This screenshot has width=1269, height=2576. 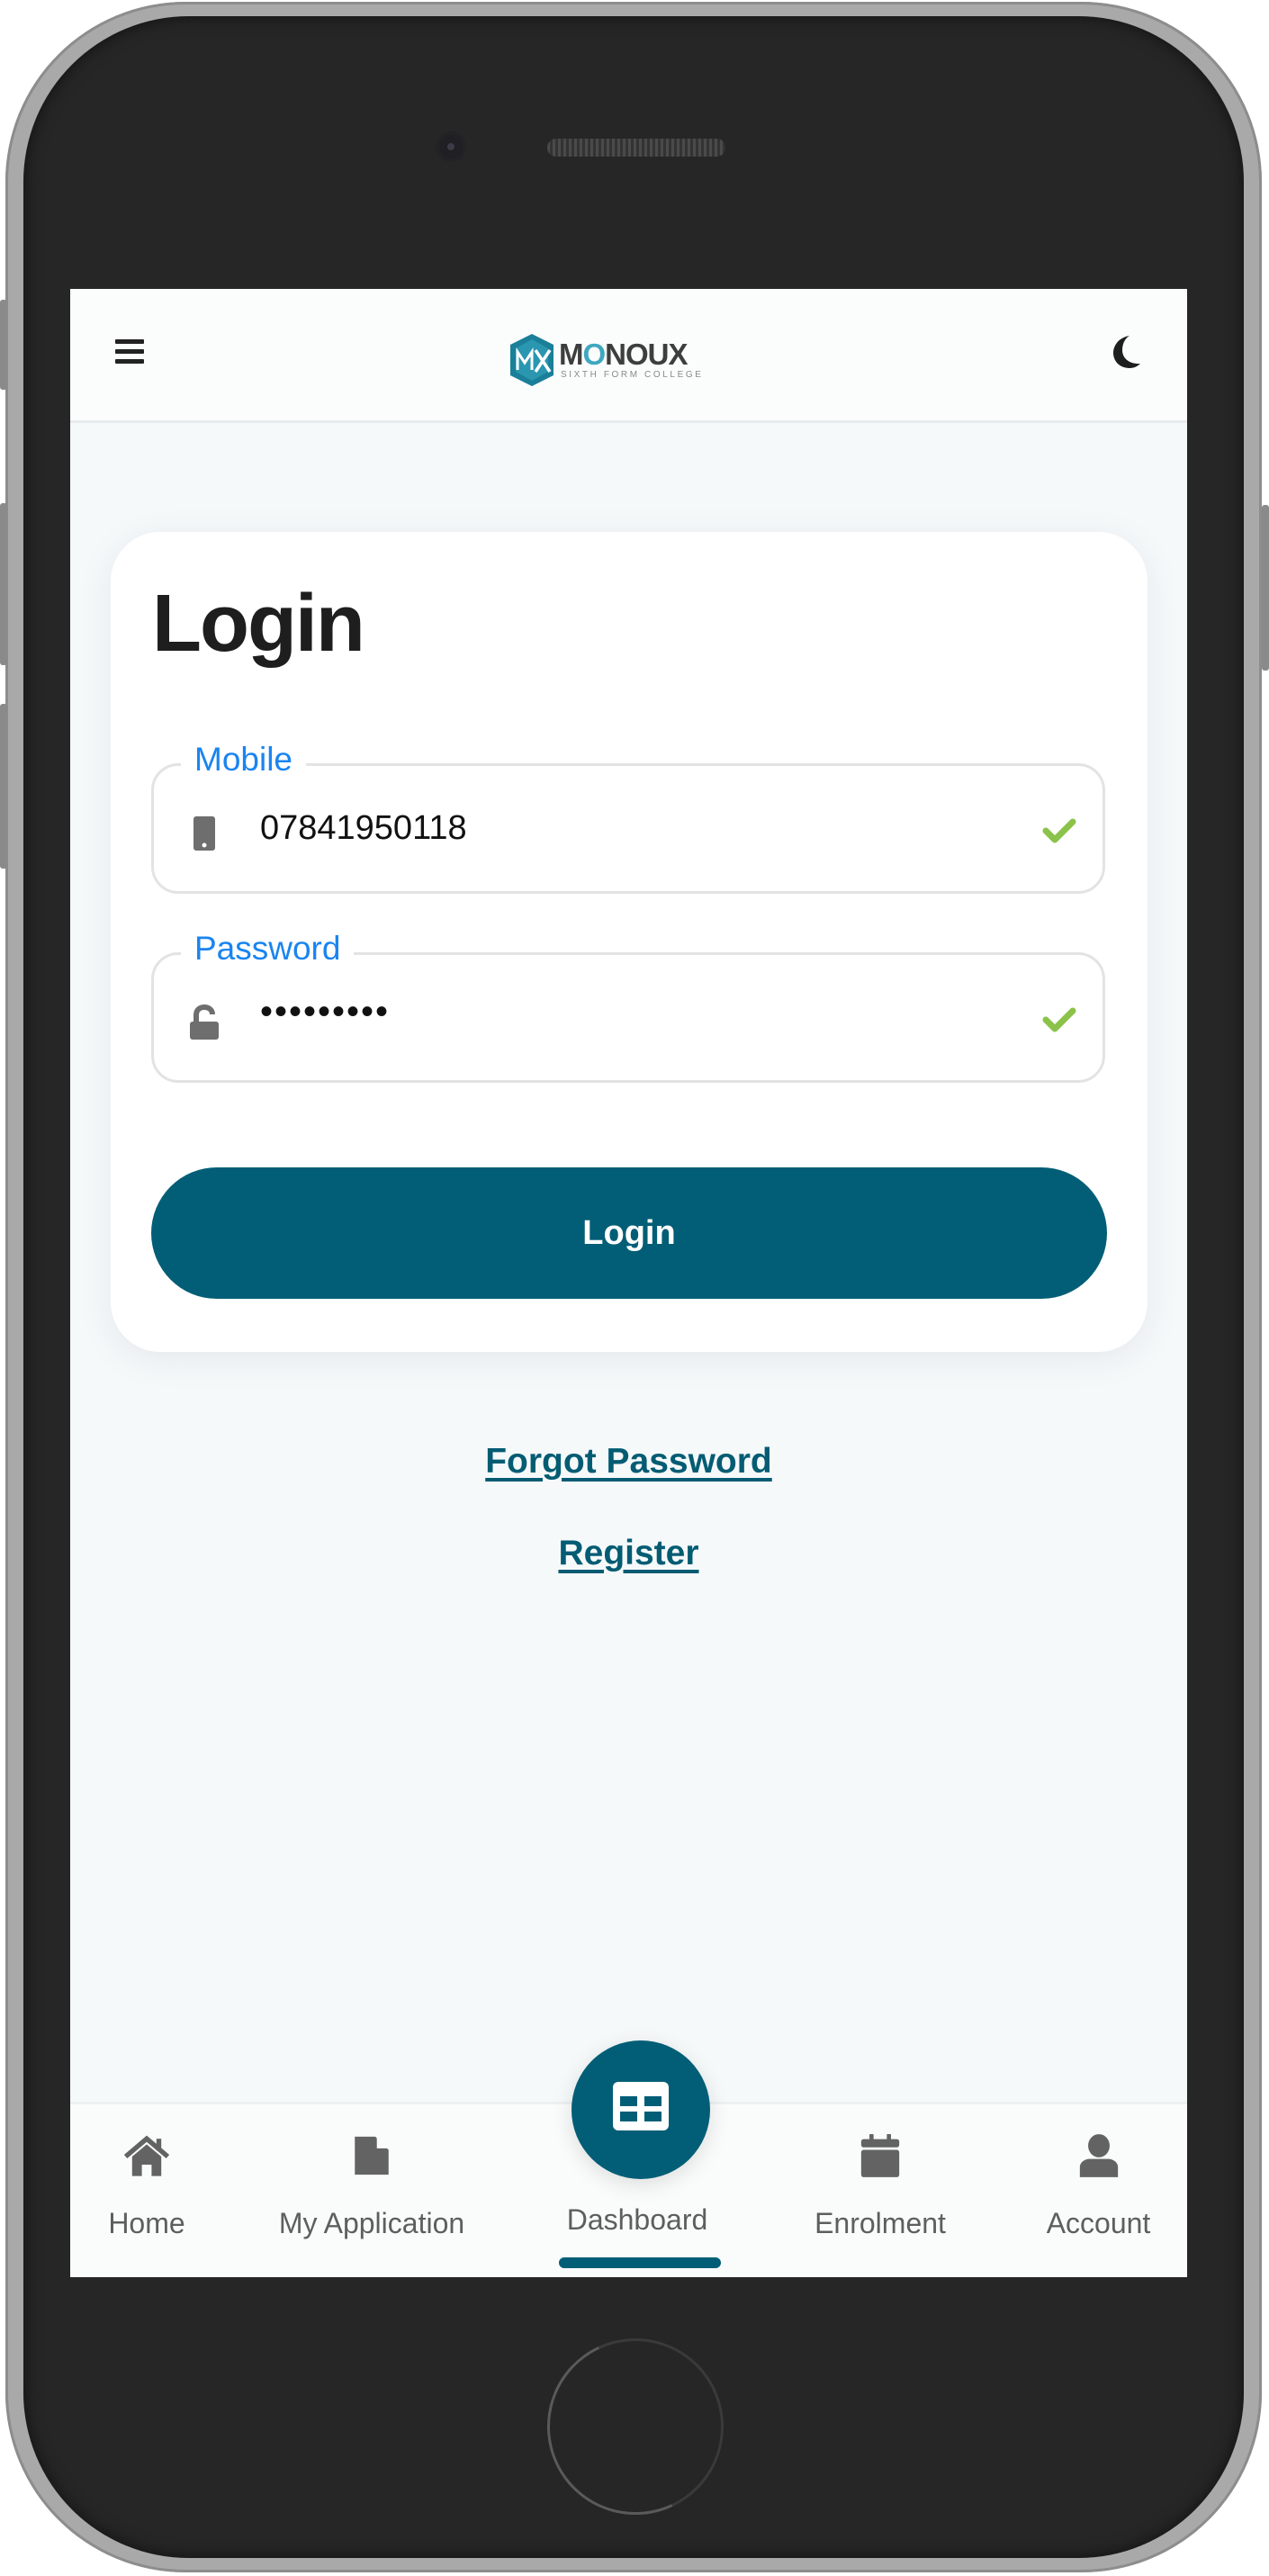 I want to click on login-button: Login, so click(x=629, y=1233).